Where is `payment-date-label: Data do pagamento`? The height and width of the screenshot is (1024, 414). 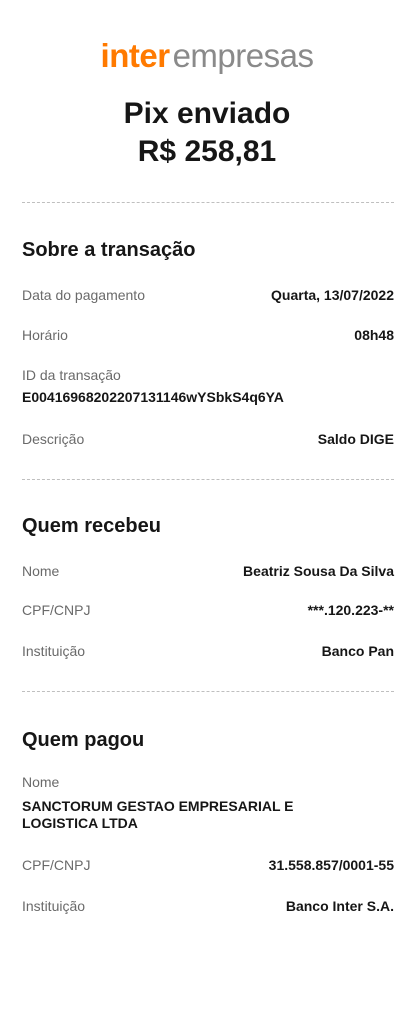
payment-date-label: Data do pagamento is located at coordinates (83, 295).